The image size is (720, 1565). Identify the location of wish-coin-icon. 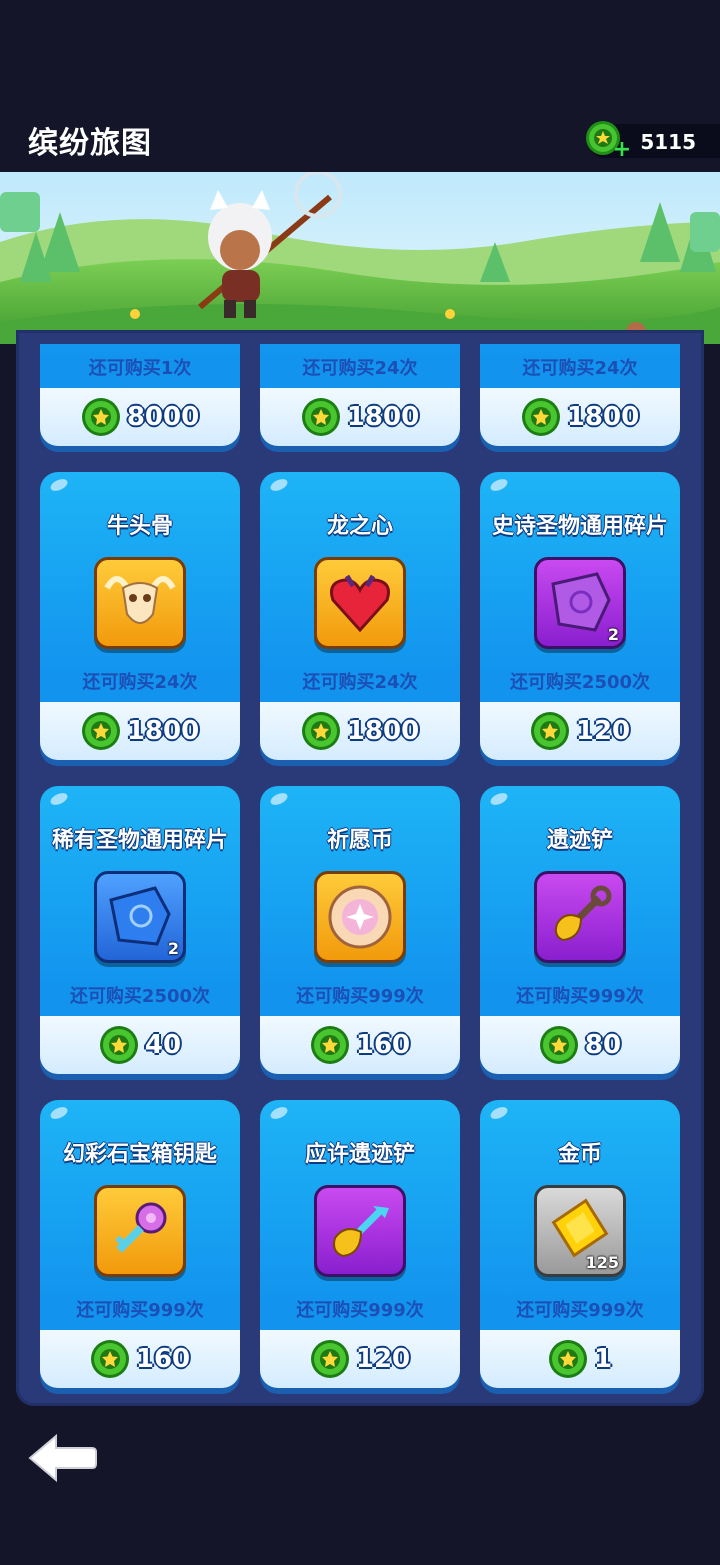
(360, 917).